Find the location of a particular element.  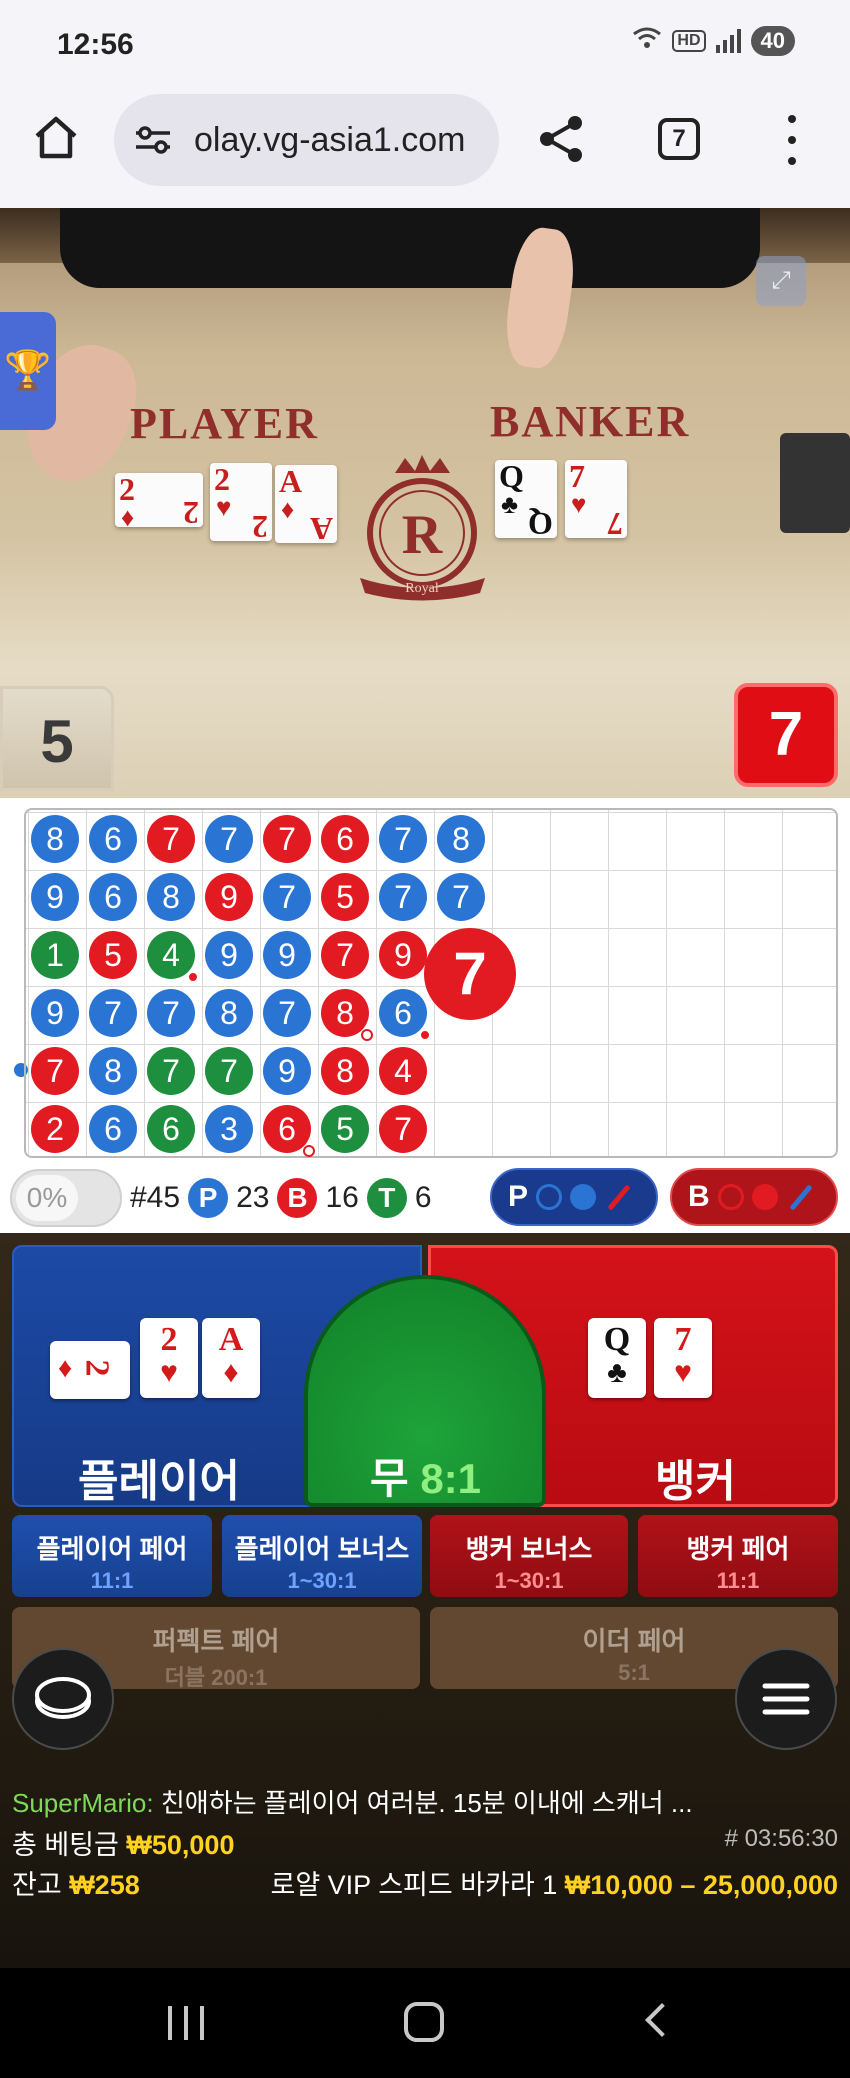

tie-count: 6 is located at coordinates (423, 1197).